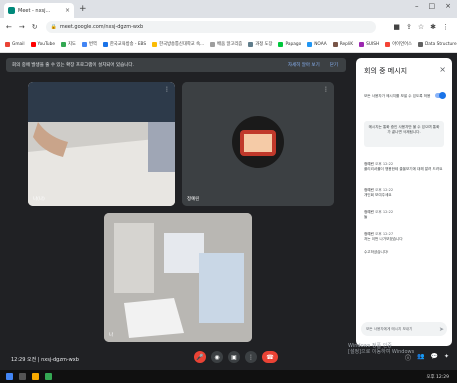 The height and width of the screenshot is (383, 457). Describe the element at coordinates (9, 376) in the screenshot. I see `start-icon` at that location.